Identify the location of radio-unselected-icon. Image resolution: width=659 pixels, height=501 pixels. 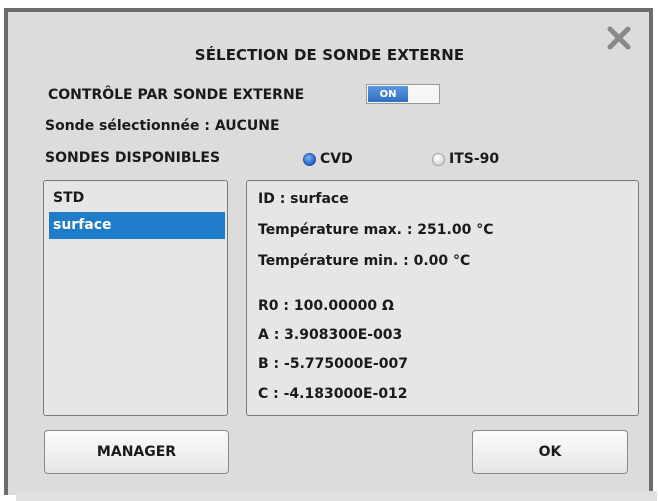
(438, 159).